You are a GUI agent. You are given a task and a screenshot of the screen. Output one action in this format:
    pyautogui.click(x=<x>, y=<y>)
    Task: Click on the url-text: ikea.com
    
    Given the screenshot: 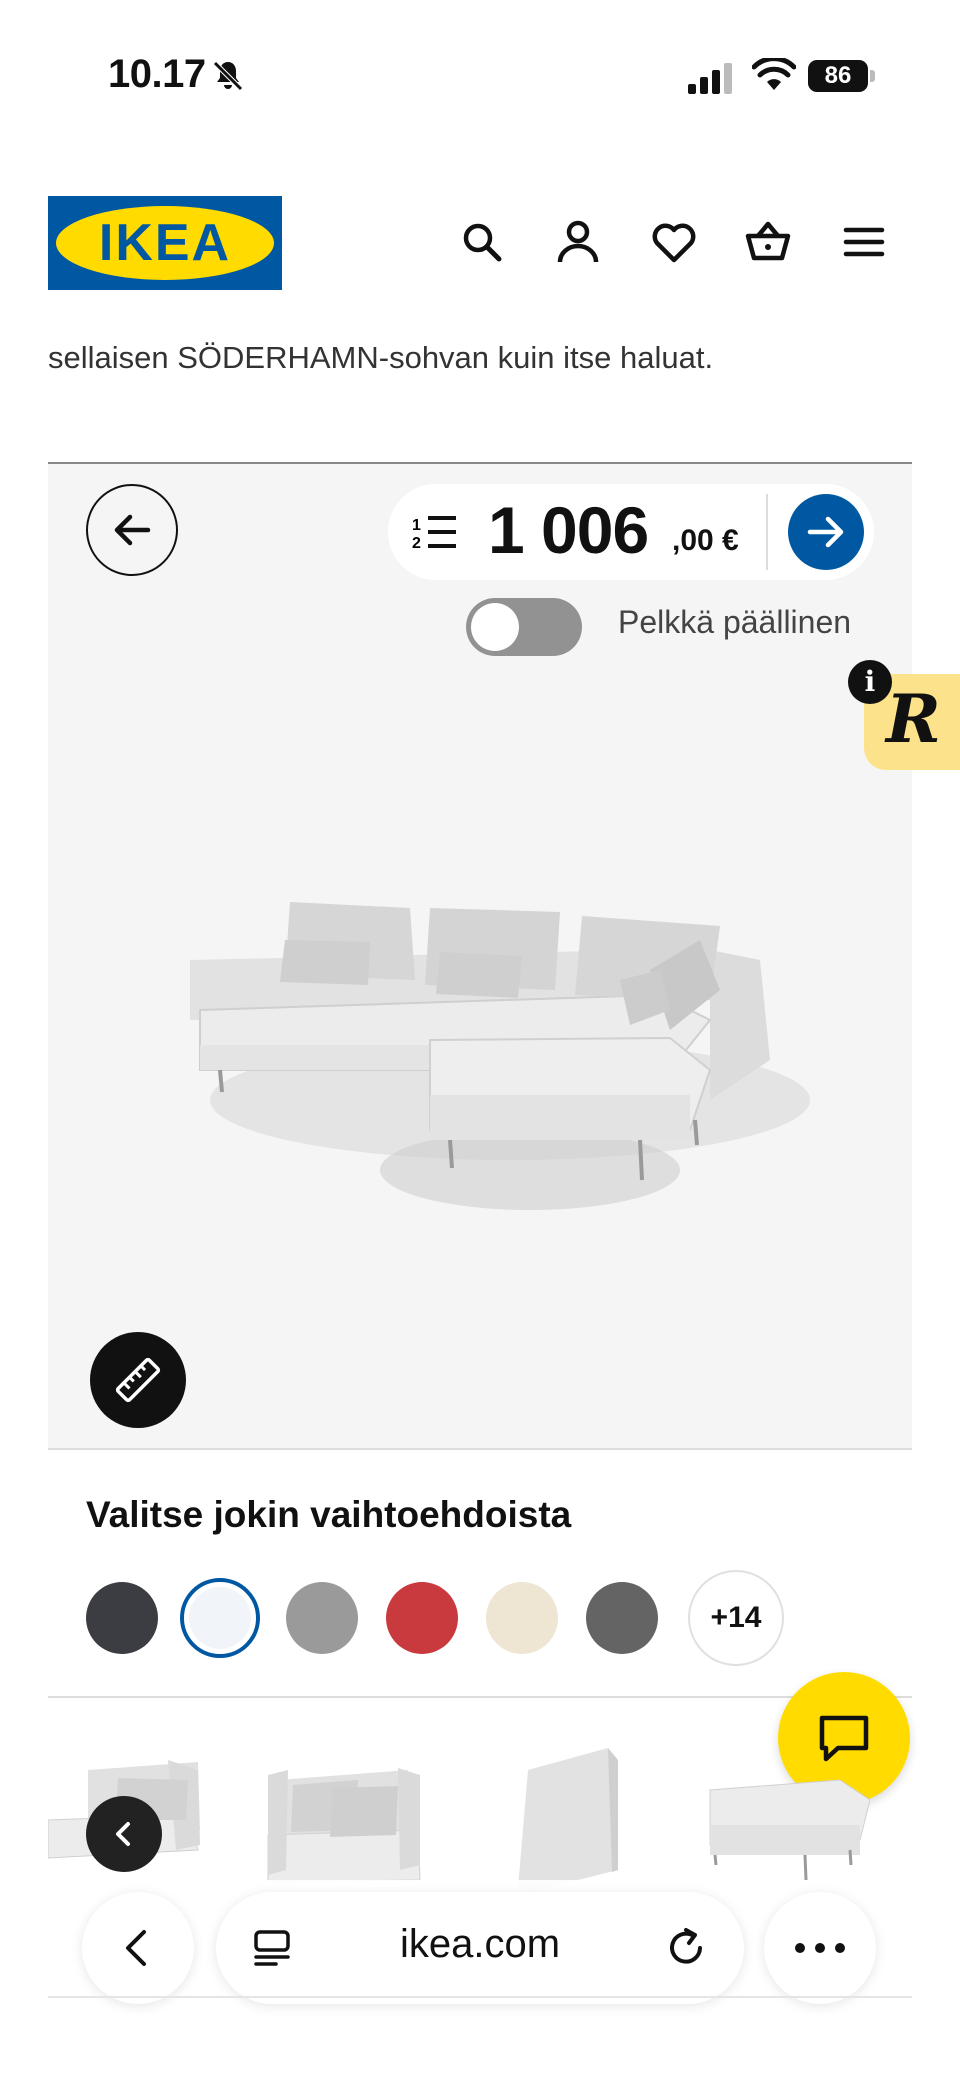 What is the action you would take?
    pyautogui.click(x=480, y=1944)
    